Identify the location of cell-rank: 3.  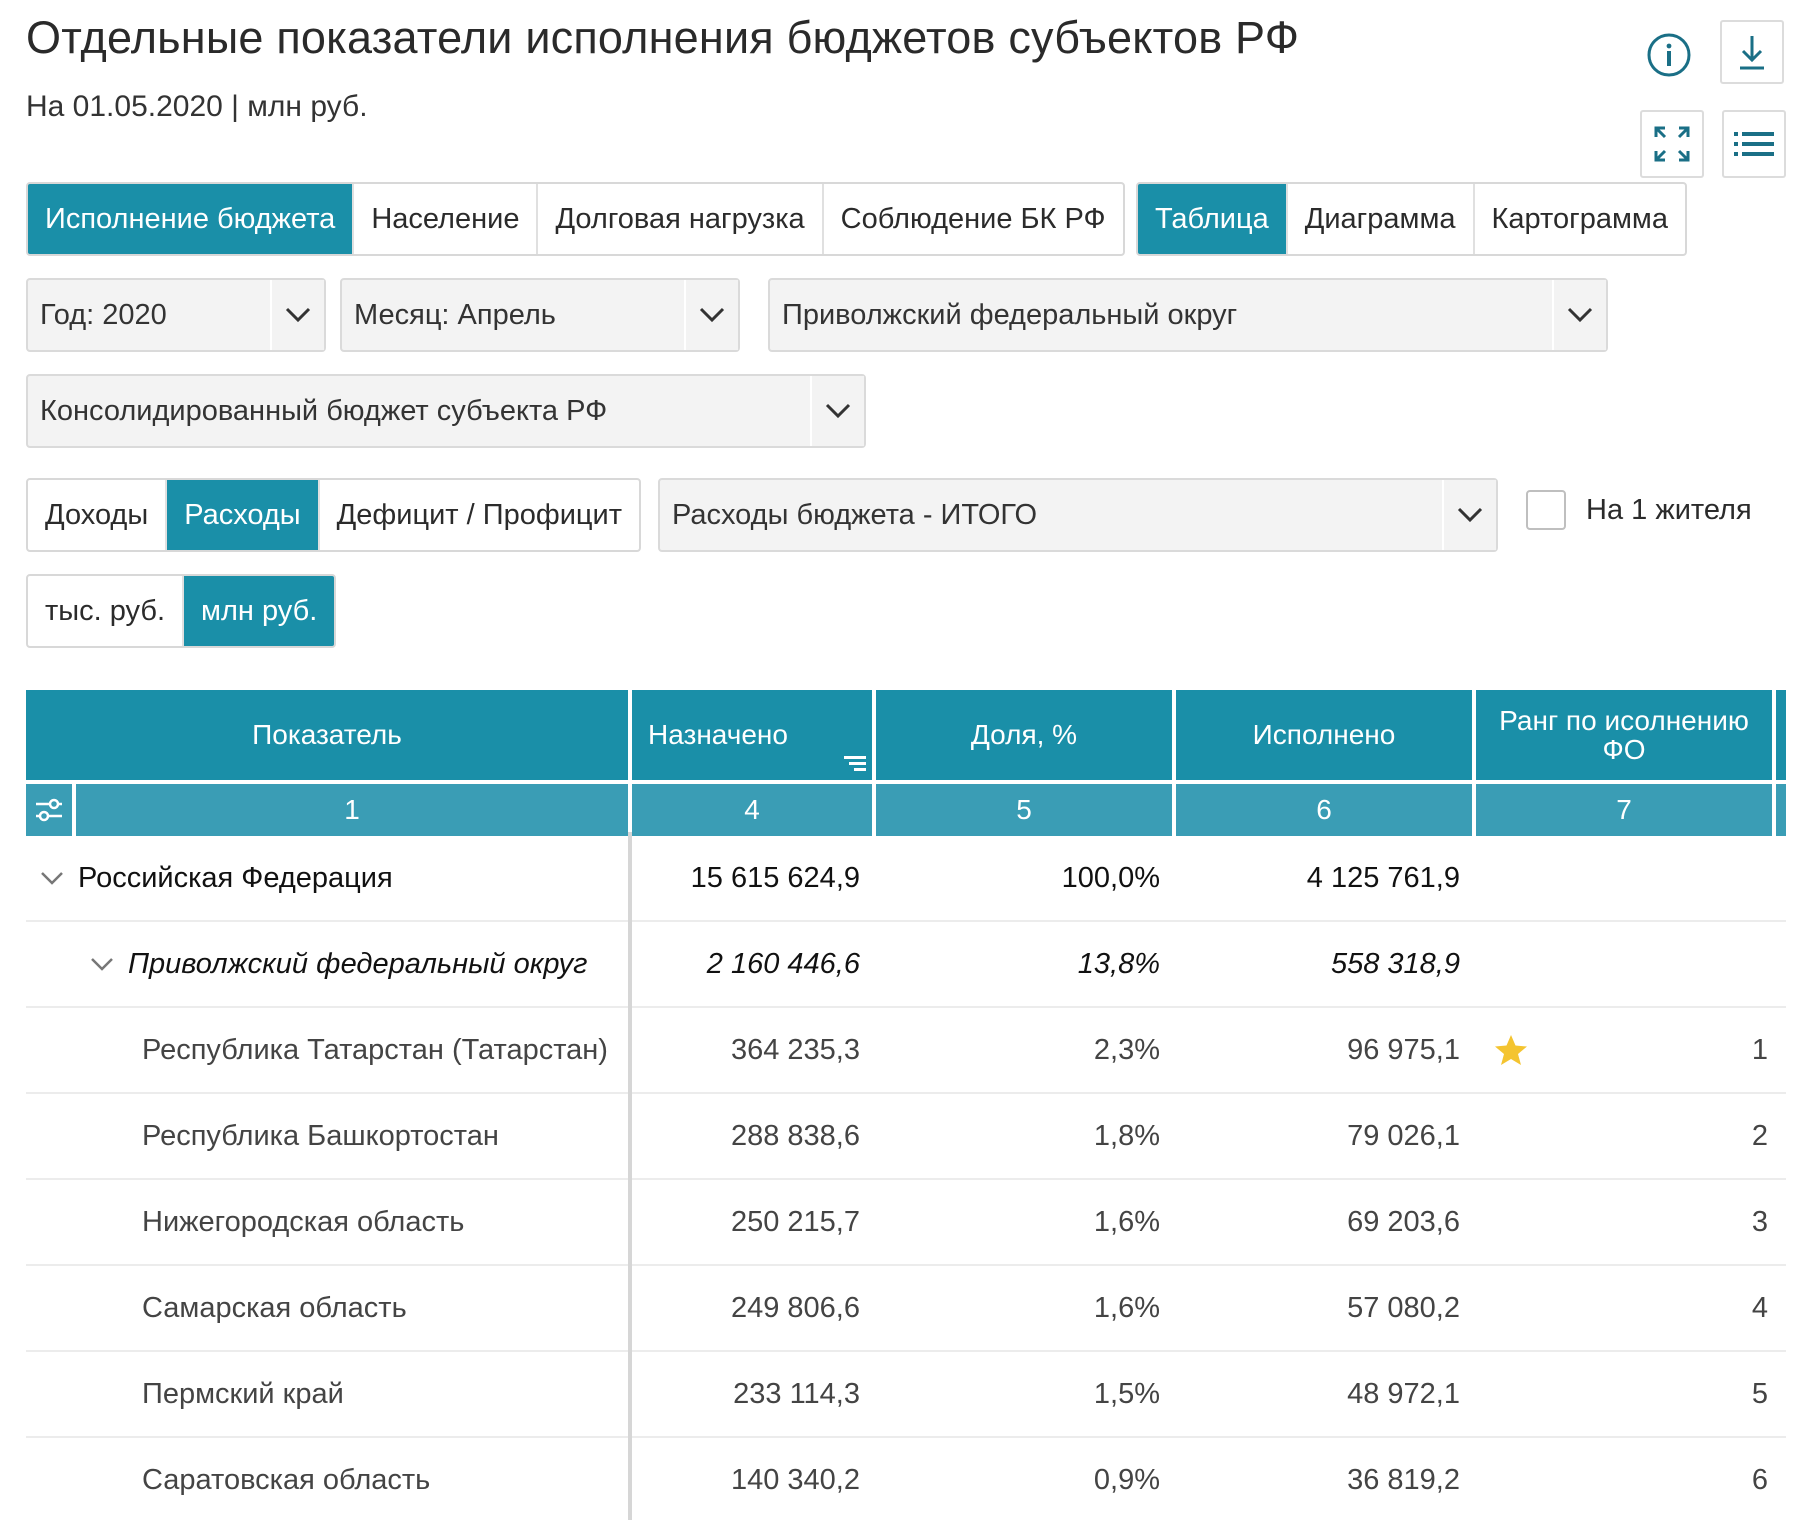
(1759, 1221).